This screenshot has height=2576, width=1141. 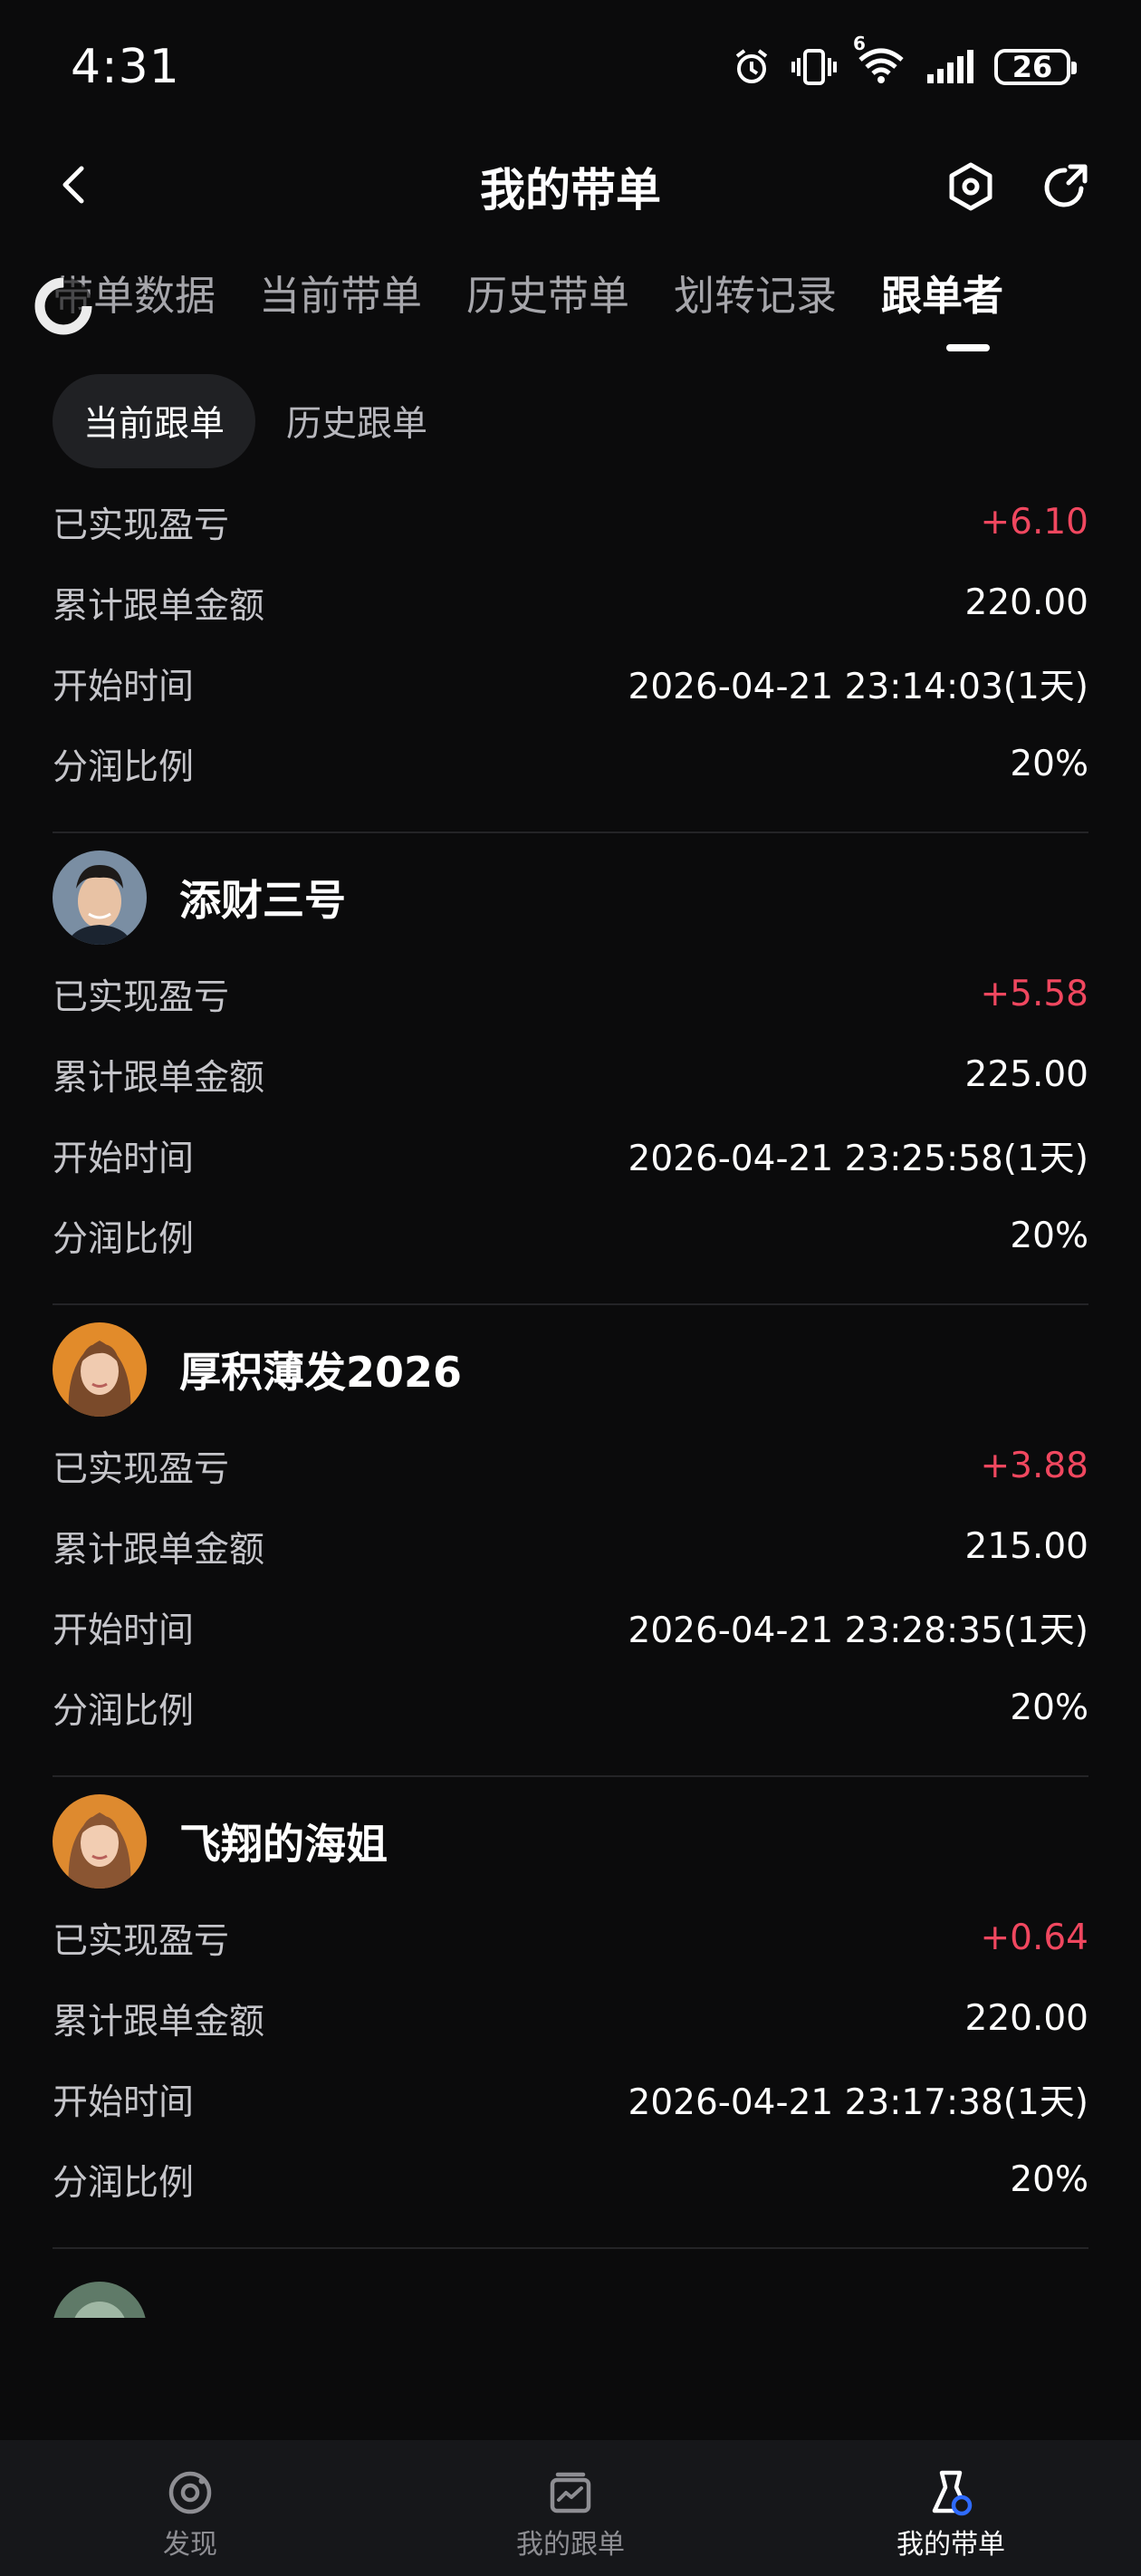 I want to click on active-tab-indicator, so click(x=968, y=347).